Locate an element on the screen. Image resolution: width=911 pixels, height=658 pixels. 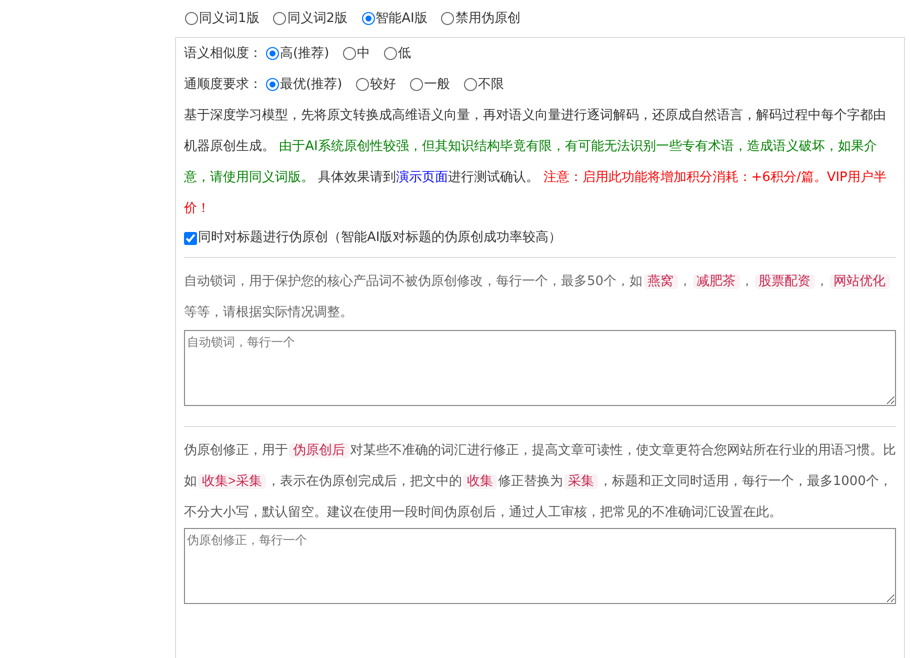
setting-label: 通顺度要求： is located at coordinates (223, 85).